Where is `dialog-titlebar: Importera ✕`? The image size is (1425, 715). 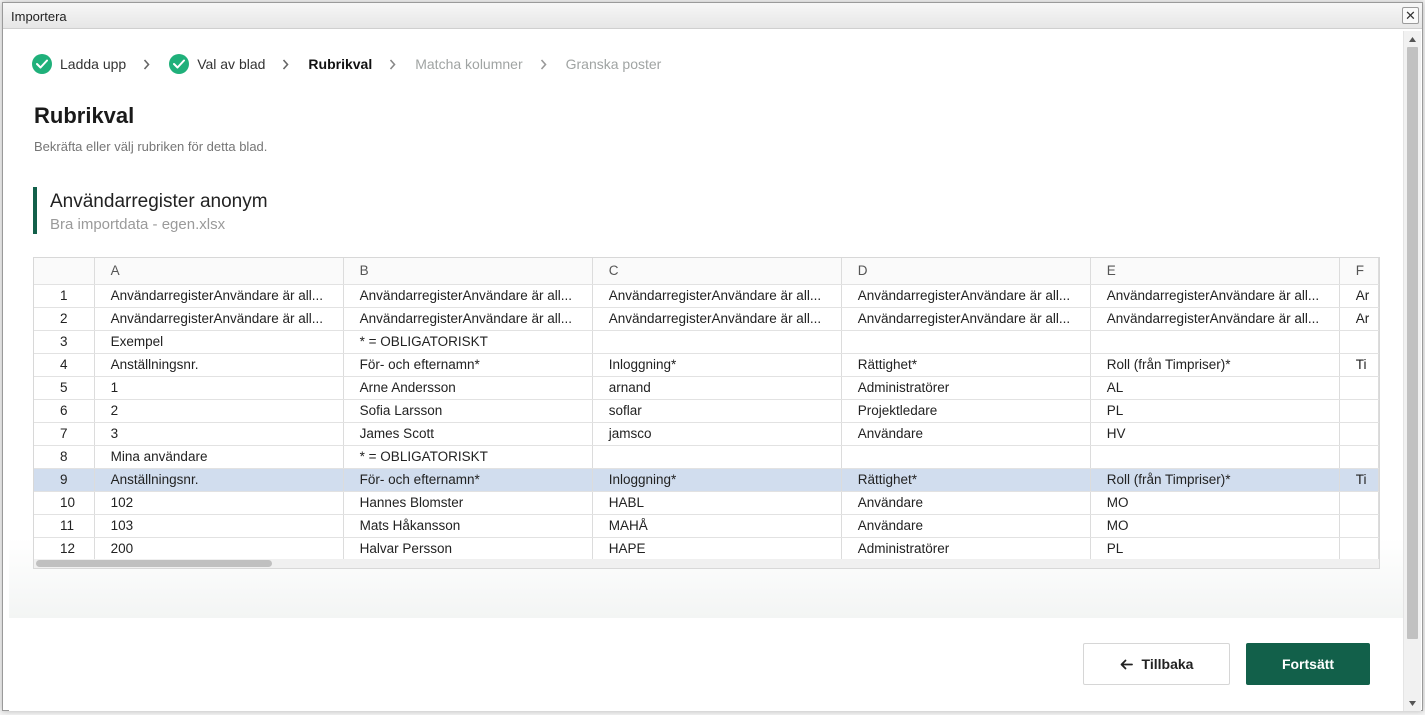 dialog-titlebar: Importera ✕ is located at coordinates (712, 16).